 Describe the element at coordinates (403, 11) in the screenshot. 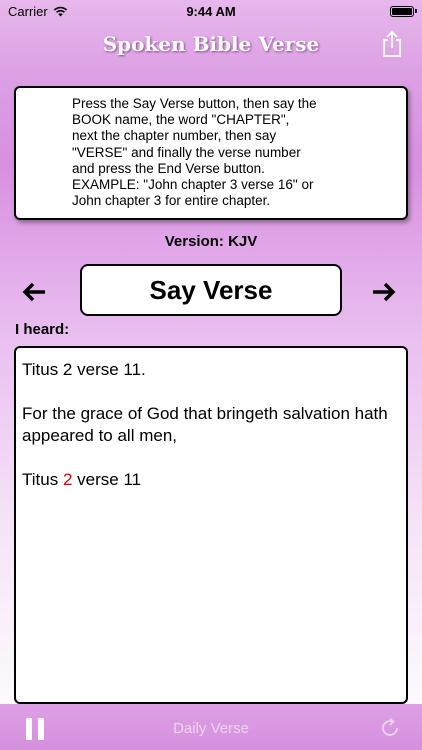

I see `battery-icon` at that location.